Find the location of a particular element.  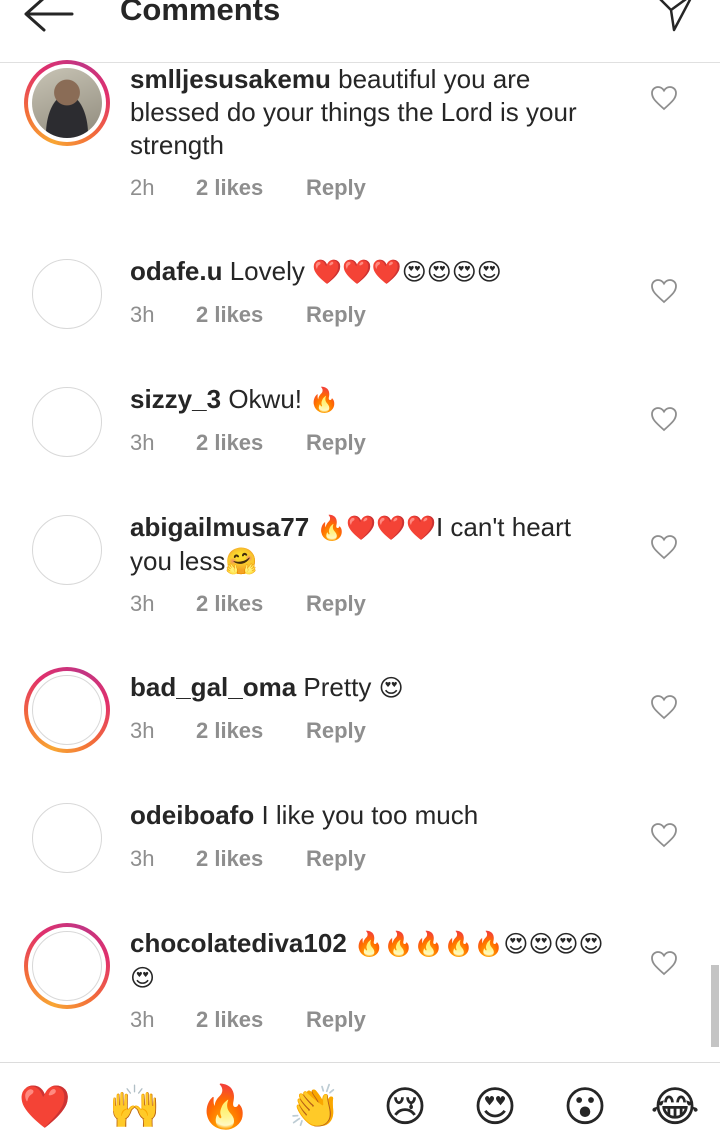

comment-time: 2h is located at coordinates (142, 187).